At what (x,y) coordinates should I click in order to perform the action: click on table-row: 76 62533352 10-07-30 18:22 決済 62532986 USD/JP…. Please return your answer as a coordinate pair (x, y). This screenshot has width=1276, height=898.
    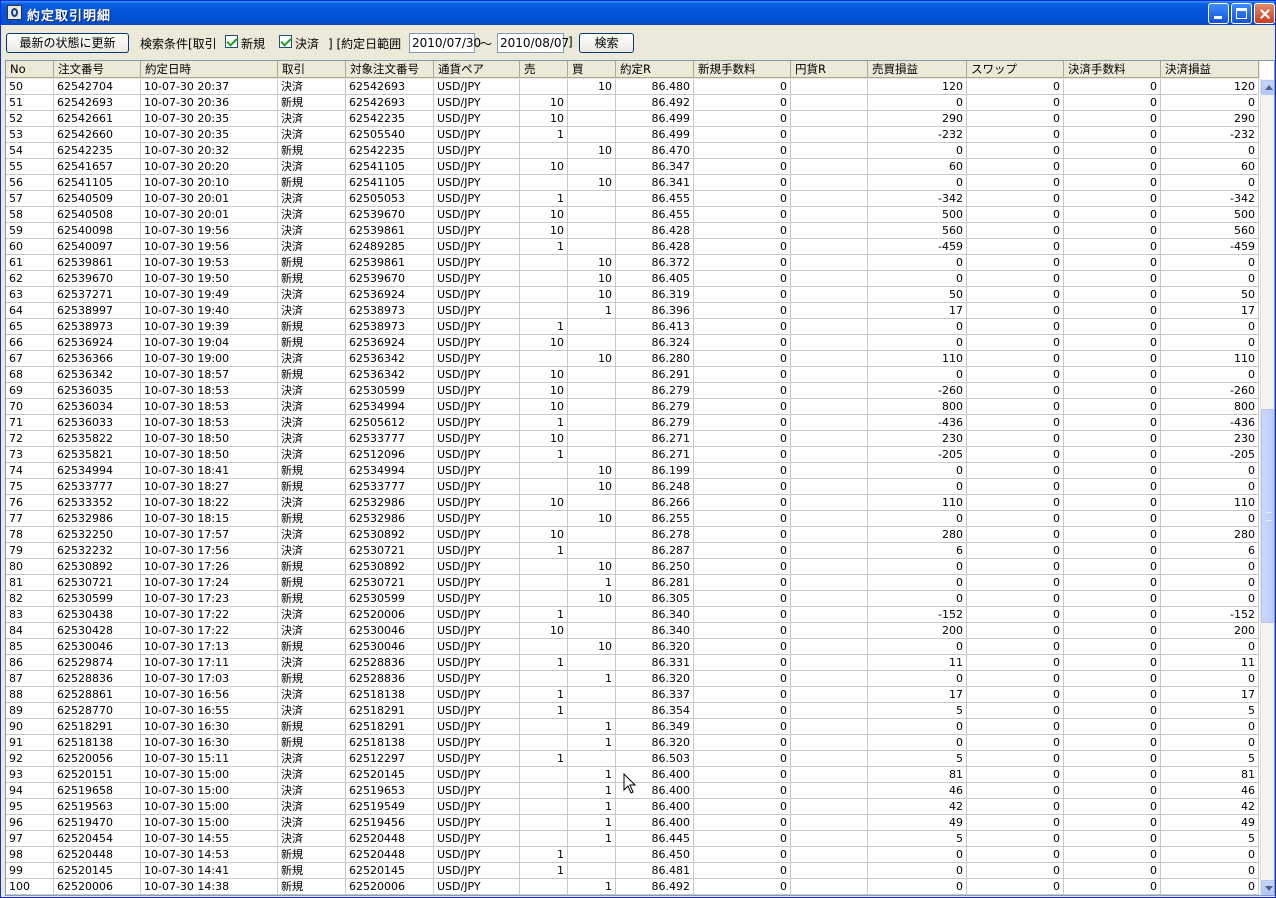
    Looking at the image, I should click on (633, 503).